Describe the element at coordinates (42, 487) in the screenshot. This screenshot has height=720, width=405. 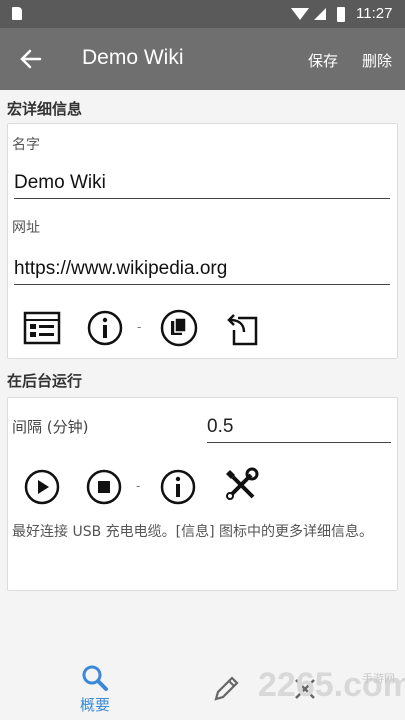
I see `play-icon` at that location.